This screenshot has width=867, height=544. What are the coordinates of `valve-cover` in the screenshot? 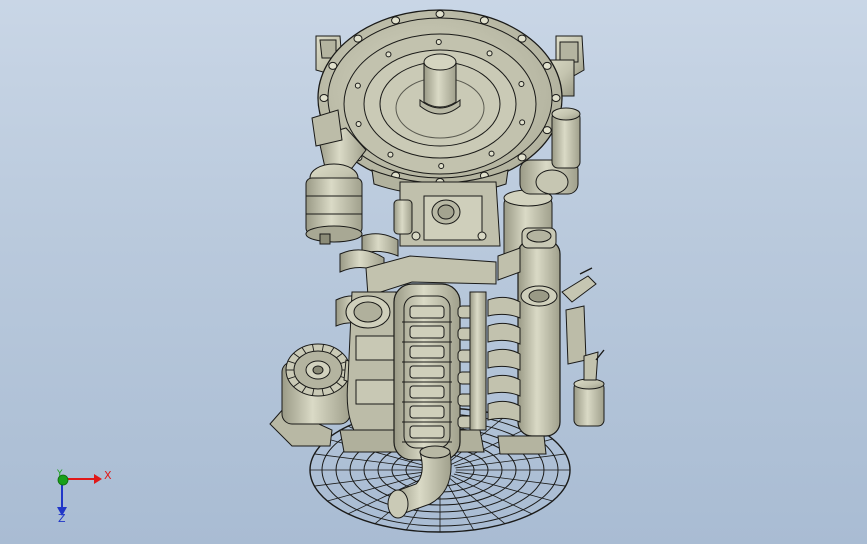 It's located at (427, 372).